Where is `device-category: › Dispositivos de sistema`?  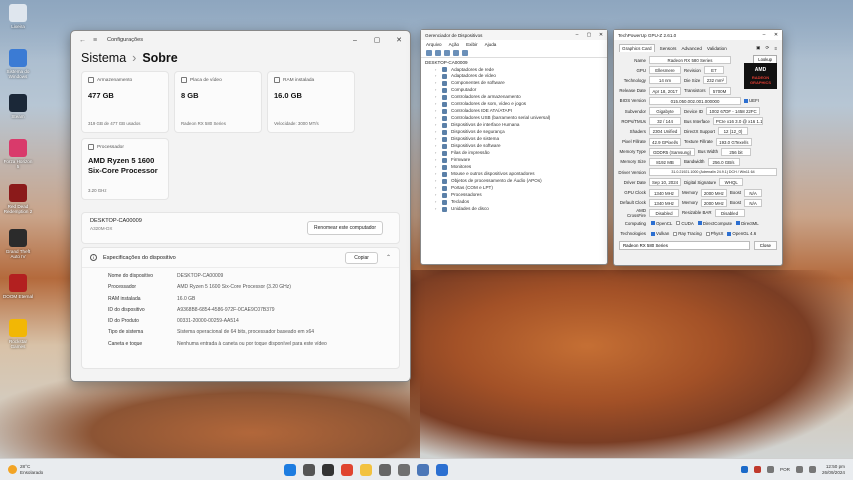
device-category: › Dispositivos de sistema is located at coordinates (514, 139).